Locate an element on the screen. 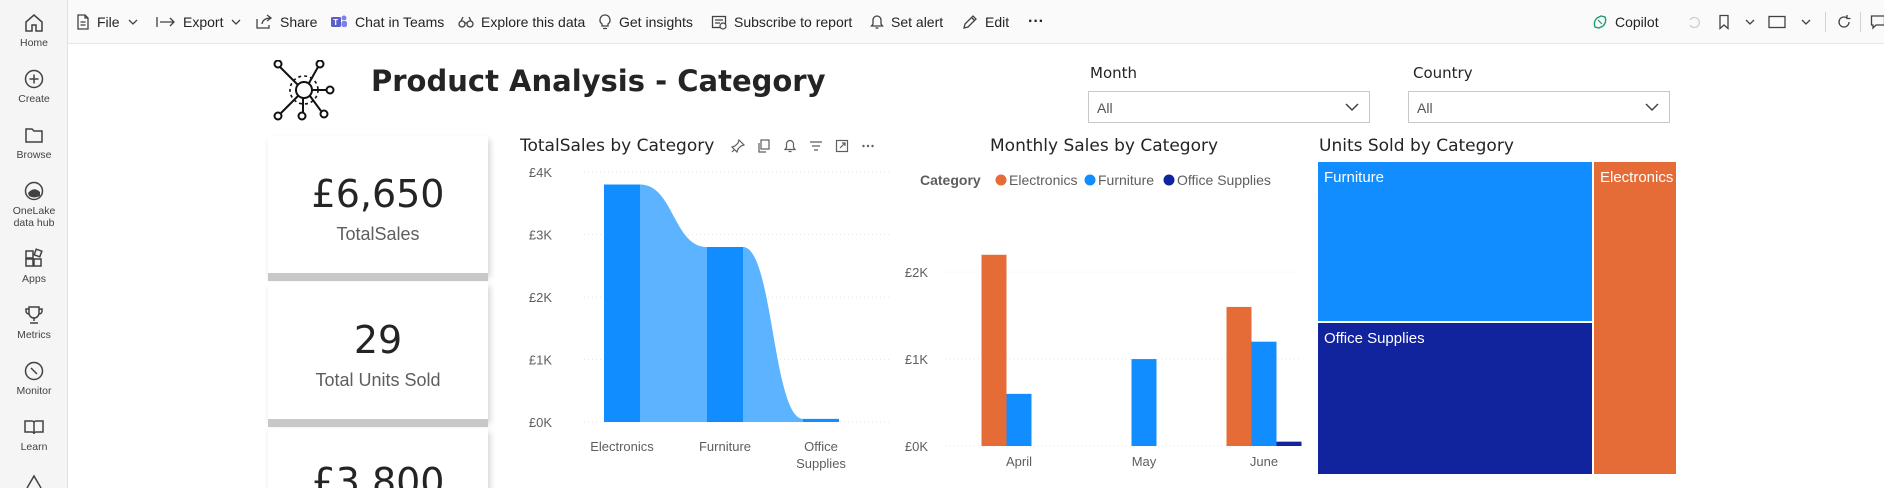 This screenshot has width=1884, height=488. month-slicer-dropdown: All is located at coordinates (1229, 107).